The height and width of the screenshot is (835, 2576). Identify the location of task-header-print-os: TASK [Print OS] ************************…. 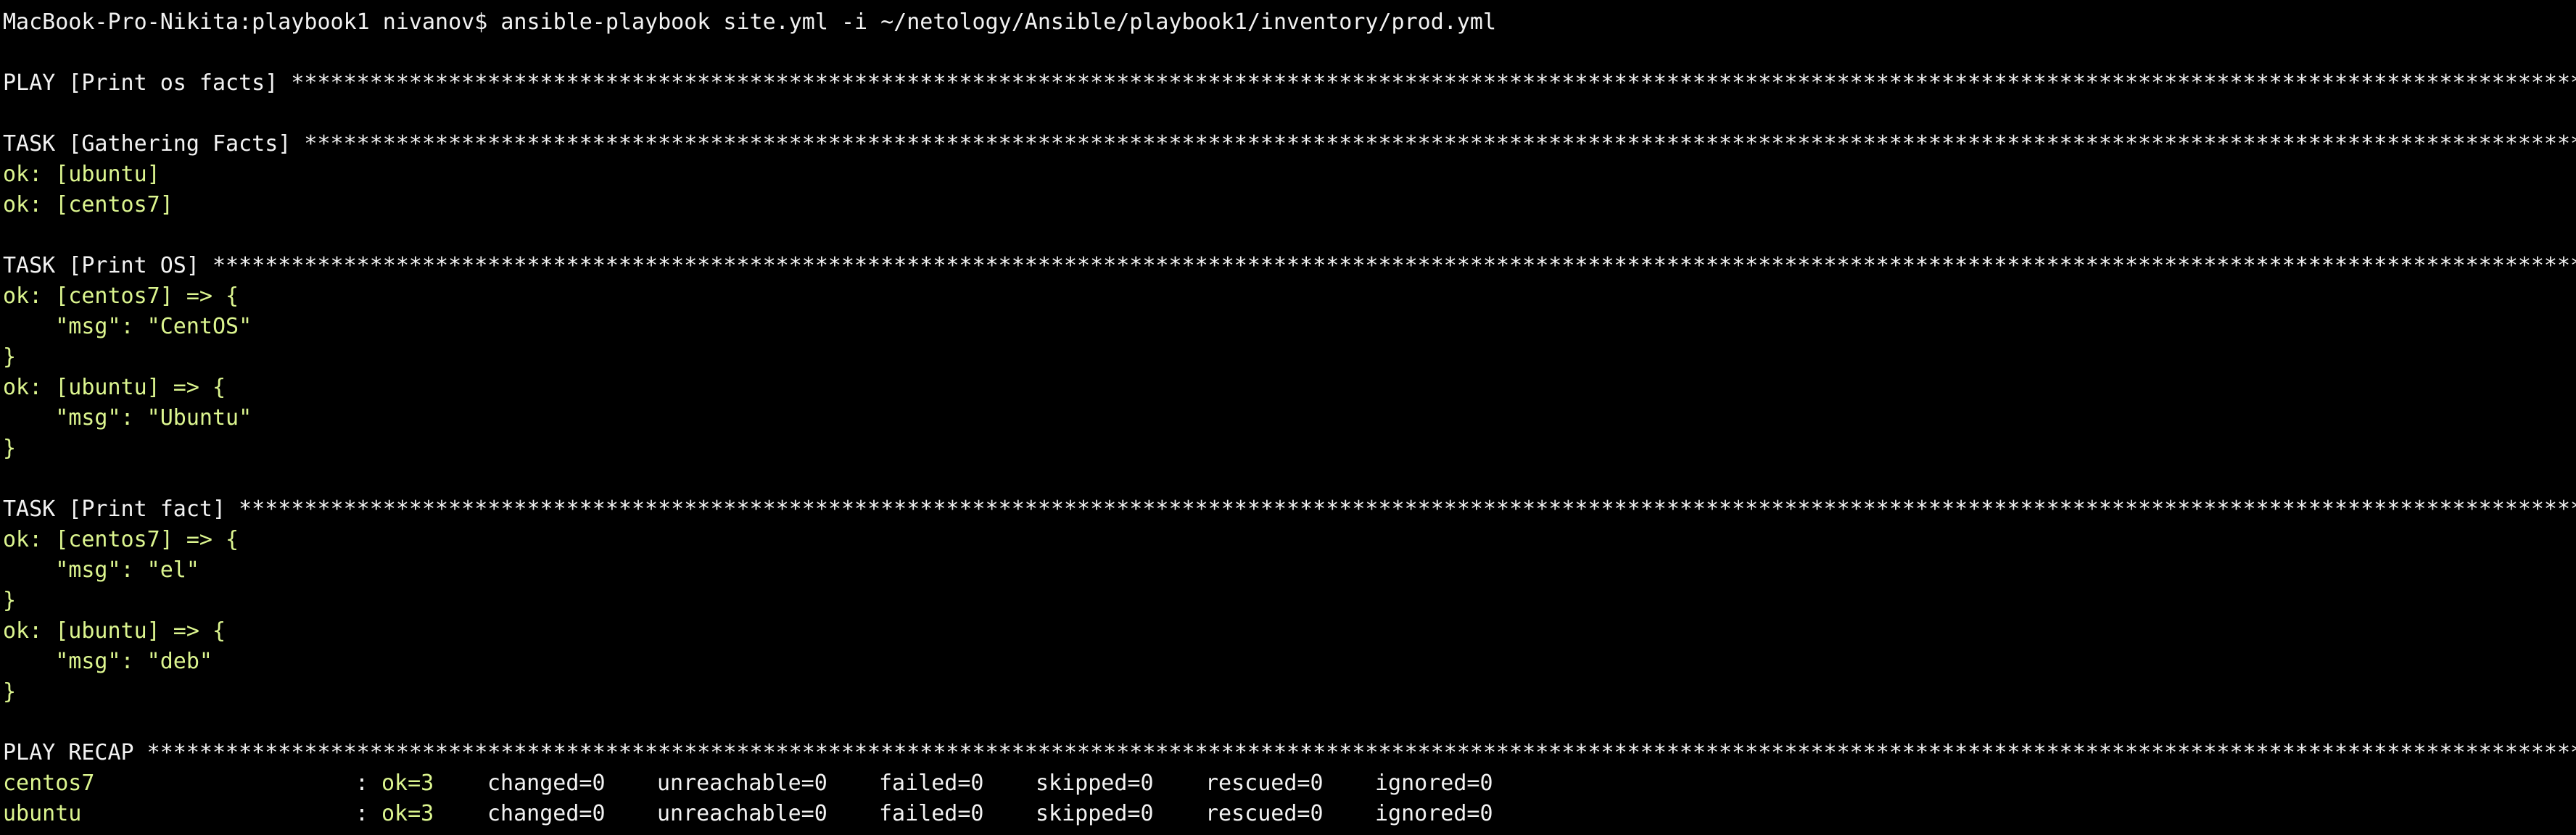
(1289, 265).